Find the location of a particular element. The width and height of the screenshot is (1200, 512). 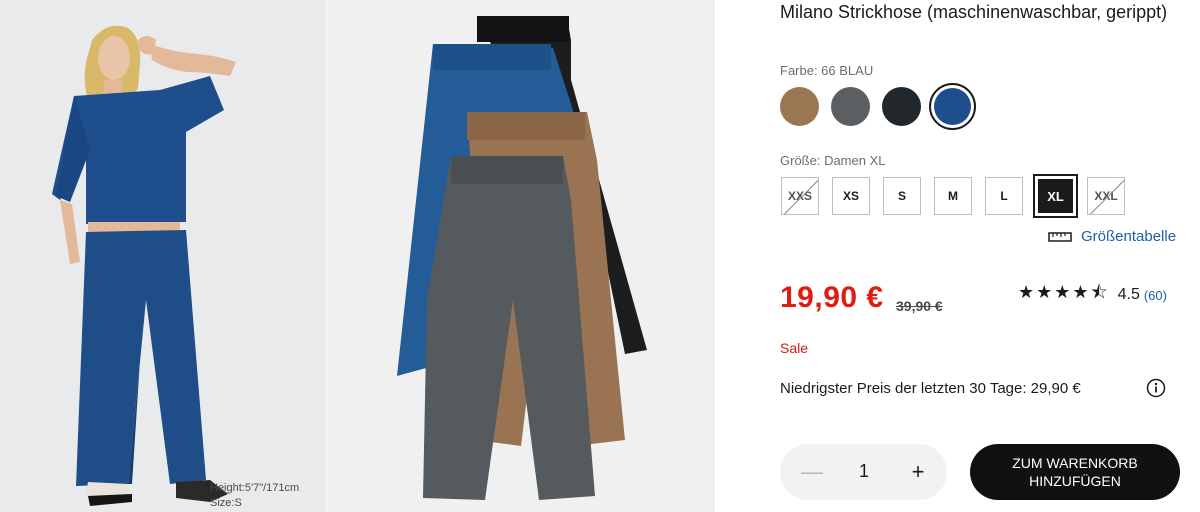

size-option-xs: XS is located at coordinates (851, 196).